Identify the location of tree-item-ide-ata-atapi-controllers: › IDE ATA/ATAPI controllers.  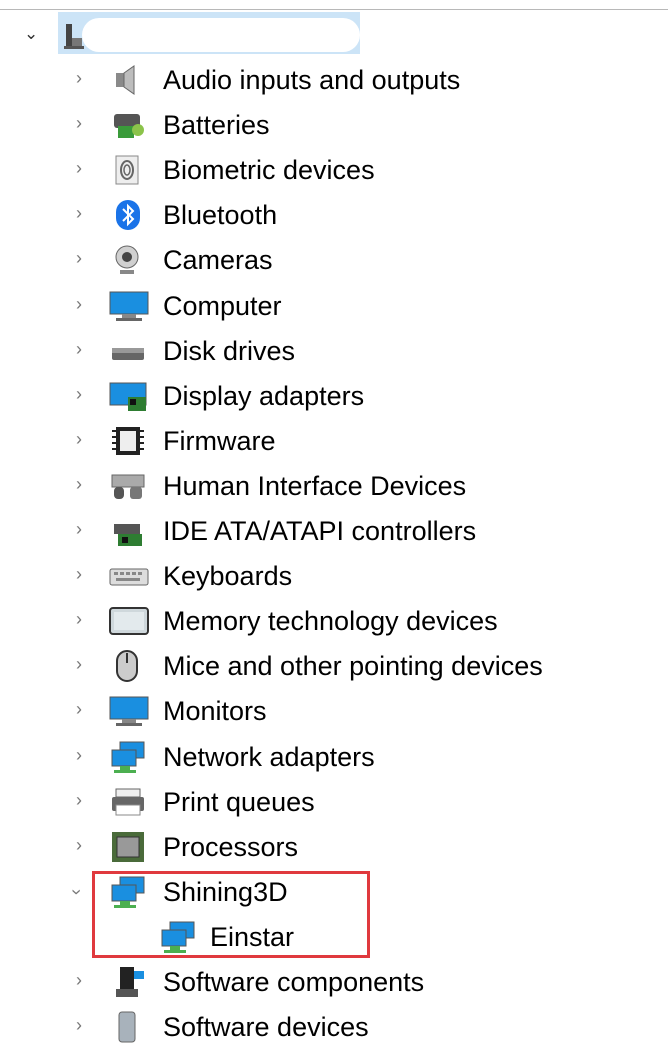
(334, 531).